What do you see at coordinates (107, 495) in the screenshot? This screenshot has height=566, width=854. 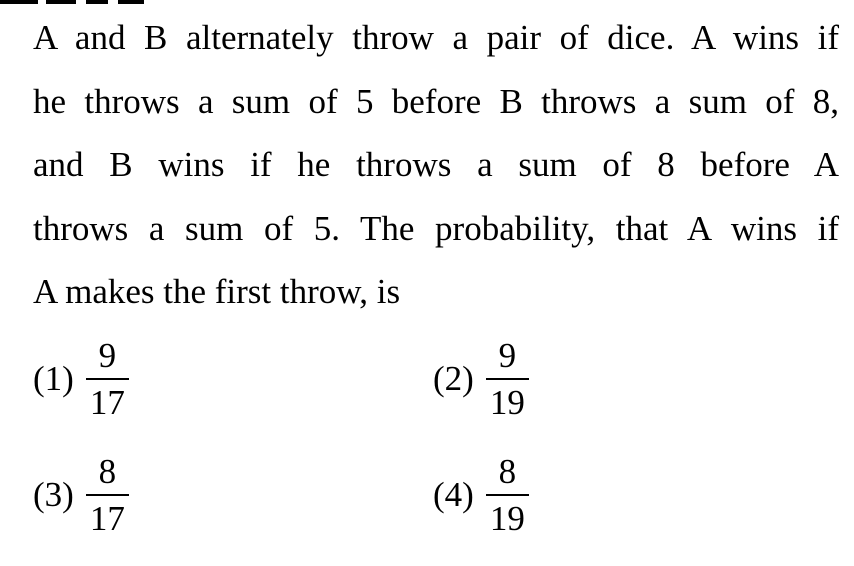 I see `option-3-fraction: 8 17` at bounding box center [107, 495].